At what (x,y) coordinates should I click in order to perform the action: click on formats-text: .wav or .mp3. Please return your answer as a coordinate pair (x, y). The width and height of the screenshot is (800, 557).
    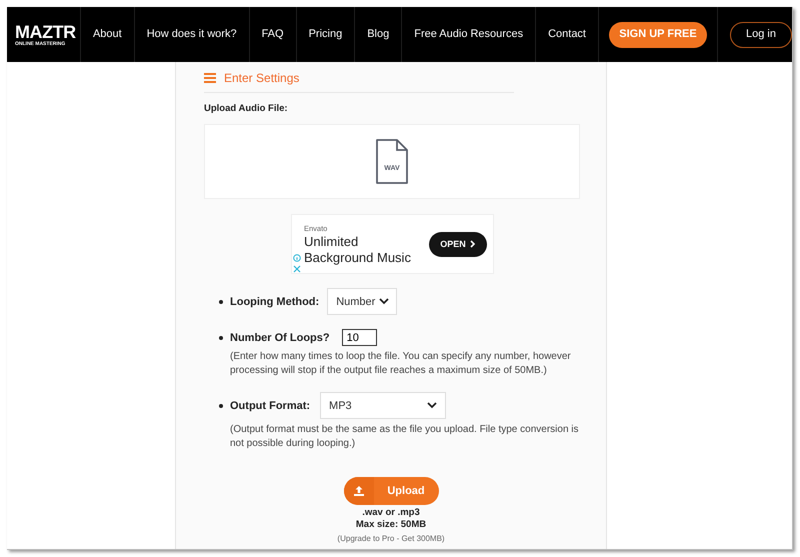
    Looking at the image, I should click on (391, 513).